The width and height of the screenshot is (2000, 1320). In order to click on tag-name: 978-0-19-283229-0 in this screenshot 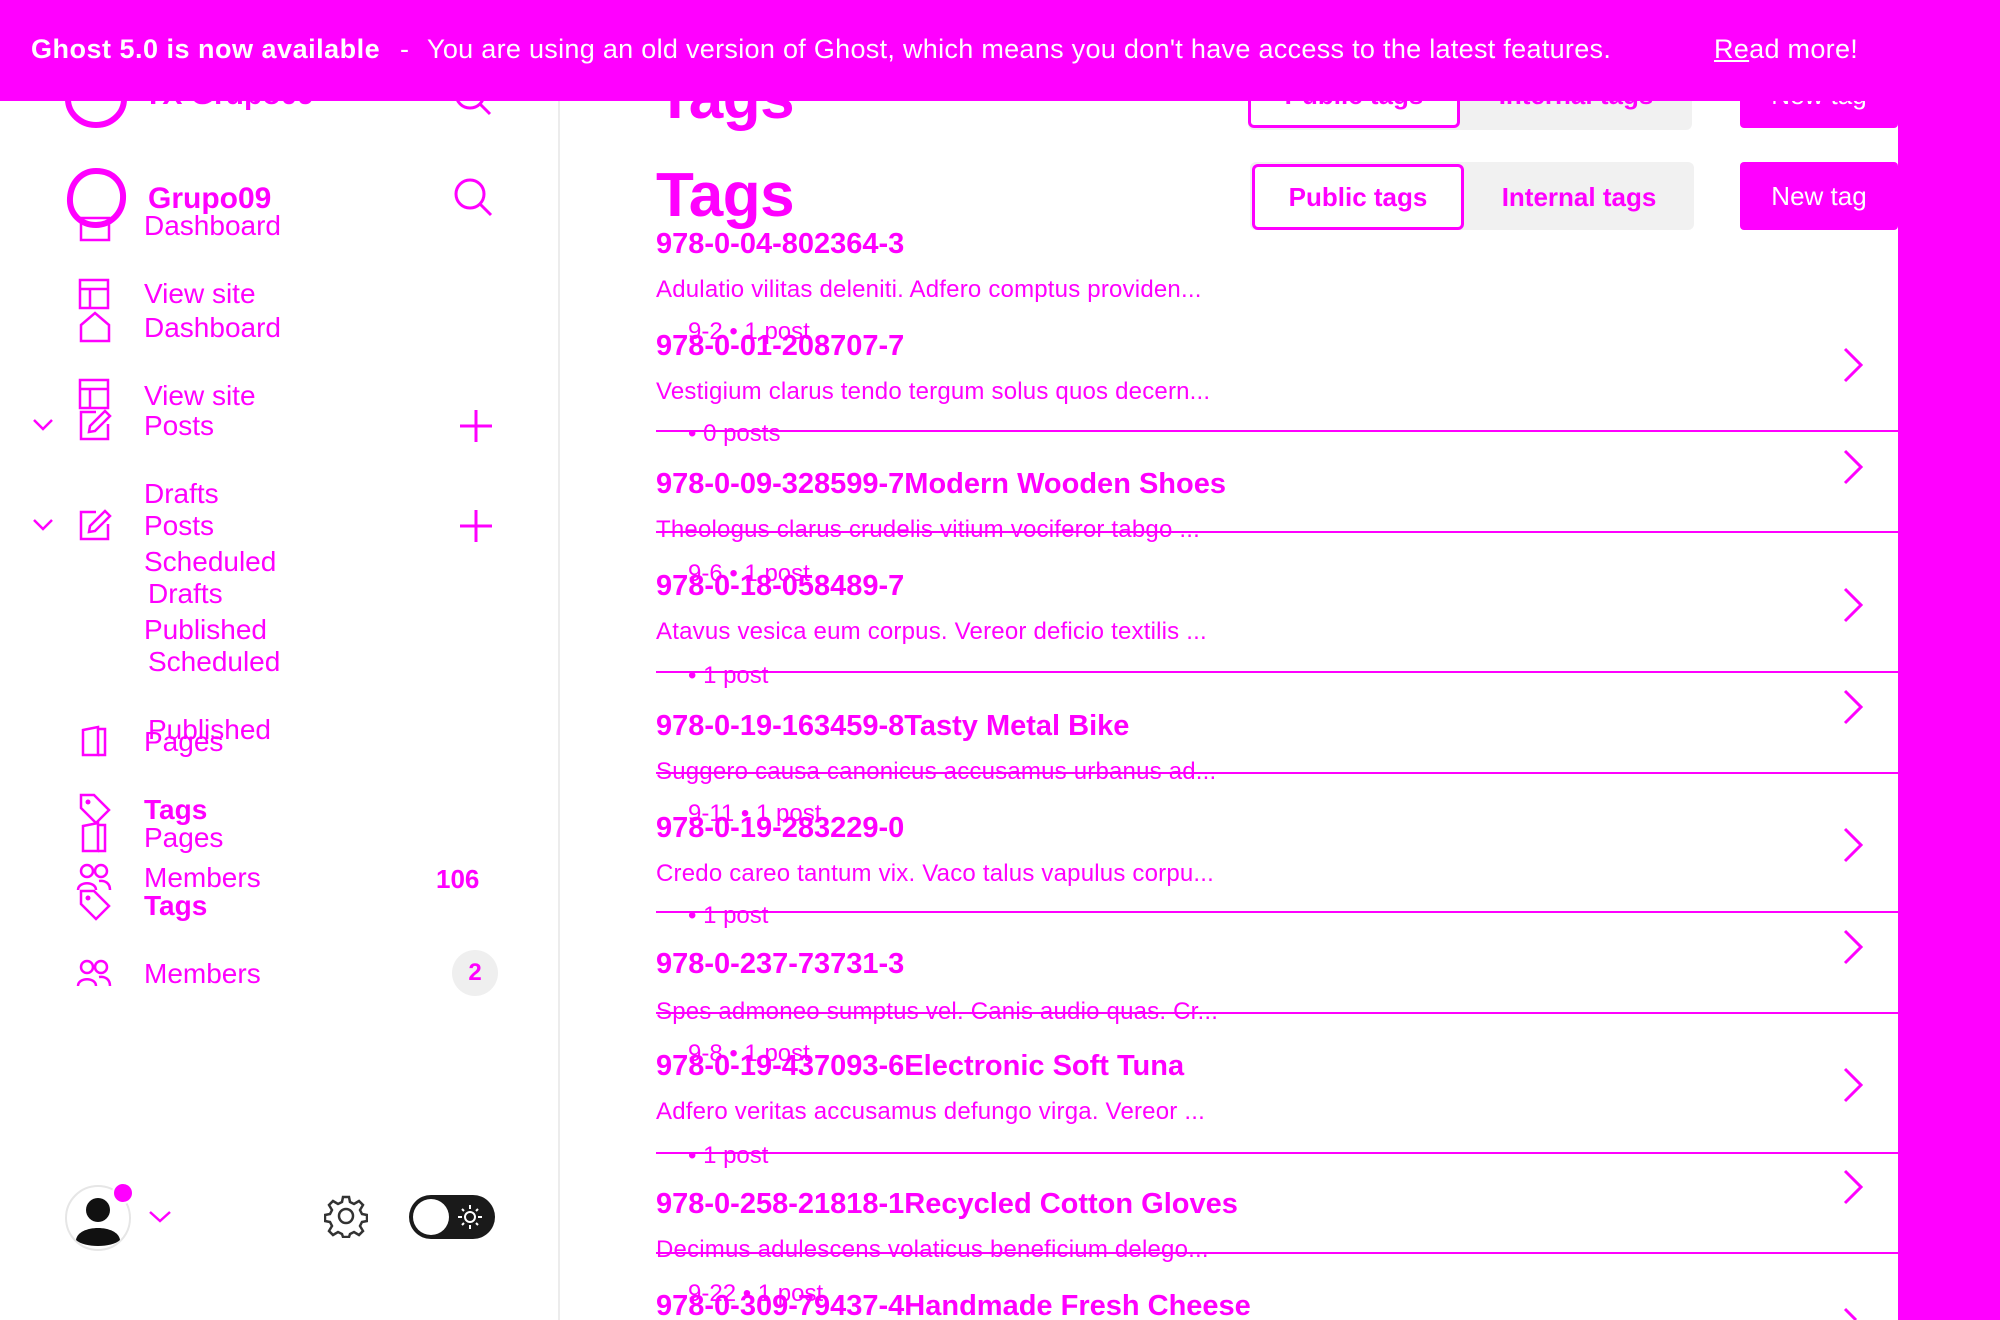, I will do `click(780, 828)`.